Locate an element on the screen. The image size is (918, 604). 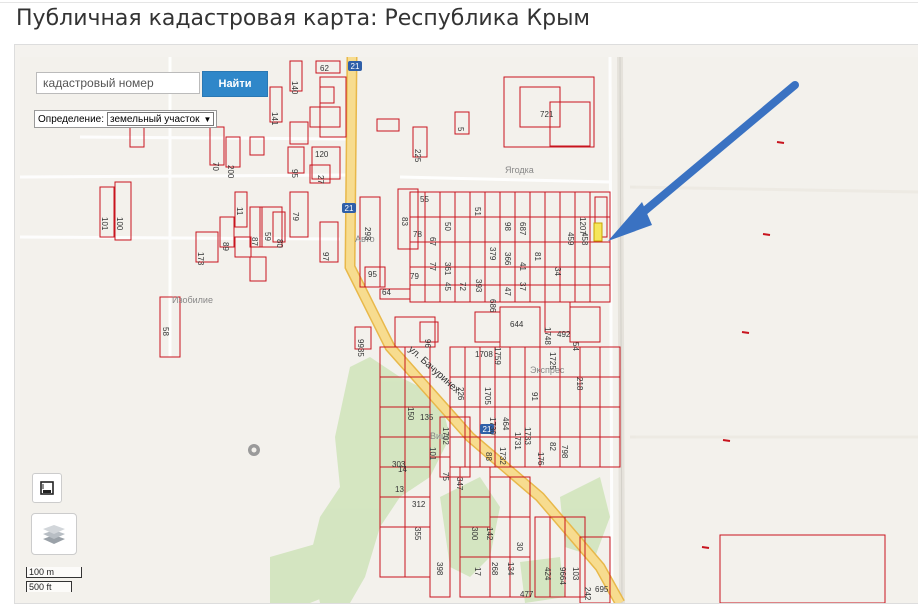
search-placeholder: кадастровый номер is located at coordinates (98, 83).